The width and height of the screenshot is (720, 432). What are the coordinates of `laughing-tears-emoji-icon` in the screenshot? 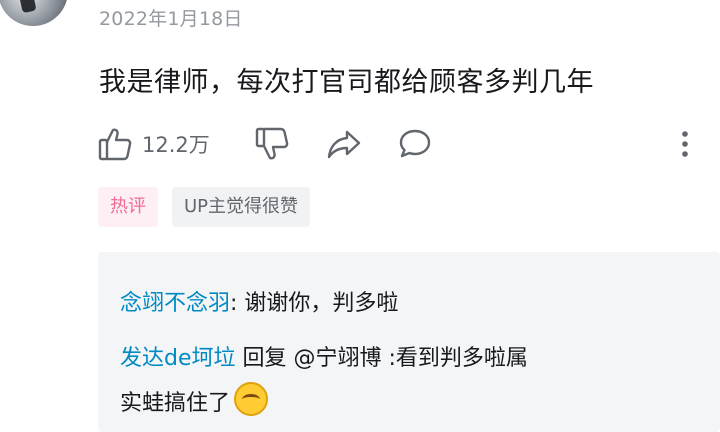 It's located at (251, 399).